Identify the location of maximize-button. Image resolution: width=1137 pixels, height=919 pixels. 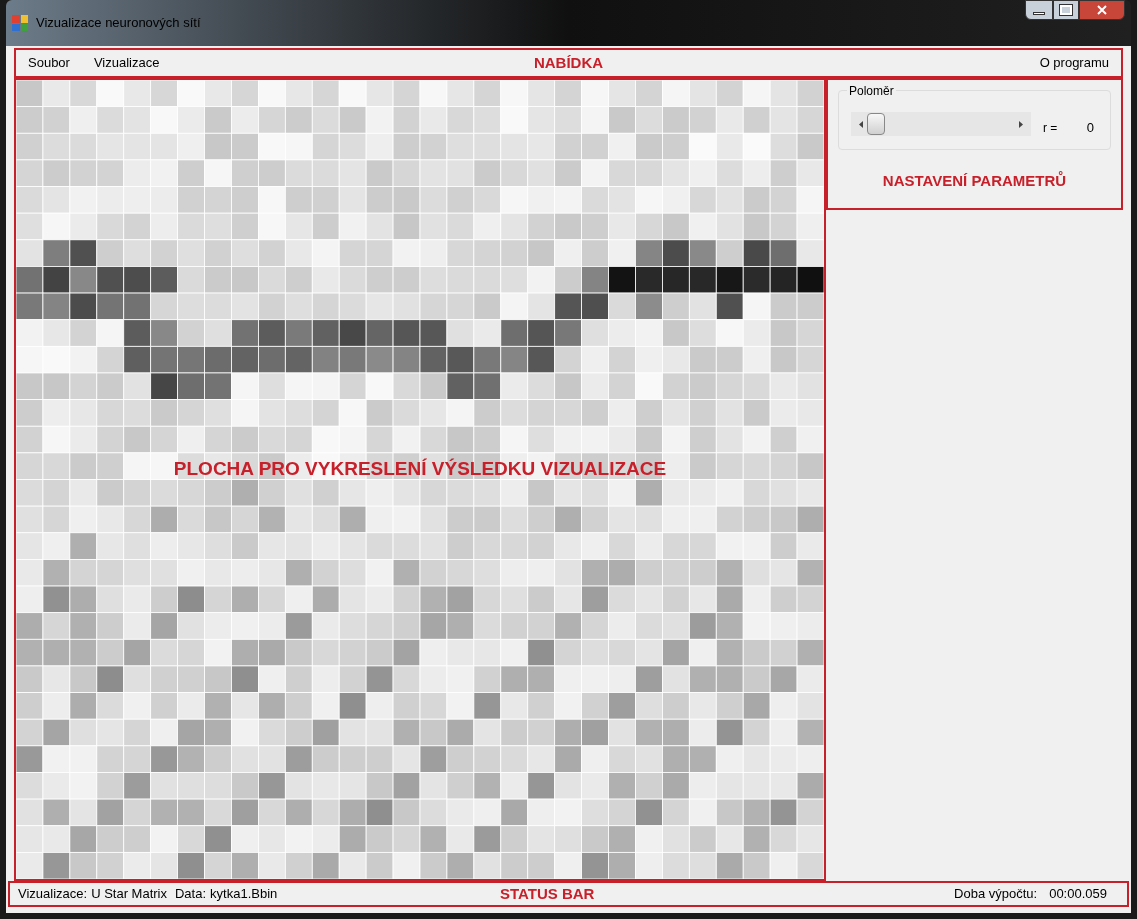
(1066, 10).